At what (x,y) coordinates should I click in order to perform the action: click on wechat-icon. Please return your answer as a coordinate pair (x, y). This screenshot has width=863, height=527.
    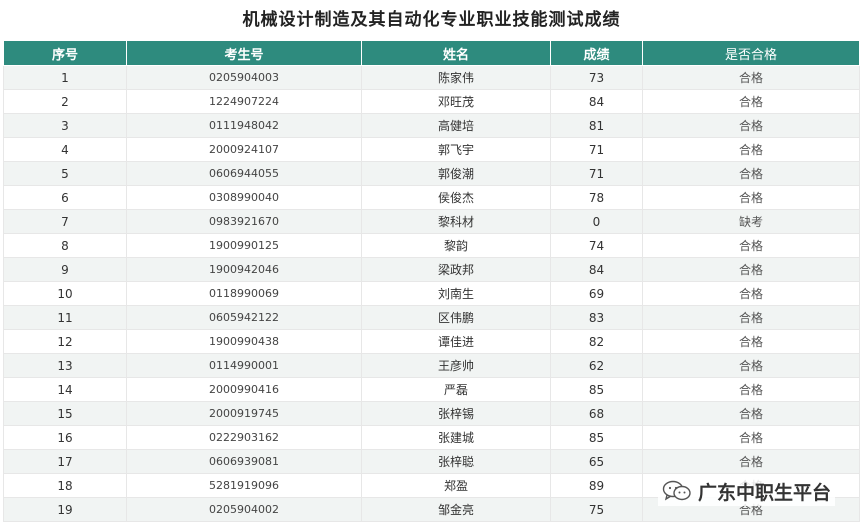
    Looking at the image, I should click on (676, 490).